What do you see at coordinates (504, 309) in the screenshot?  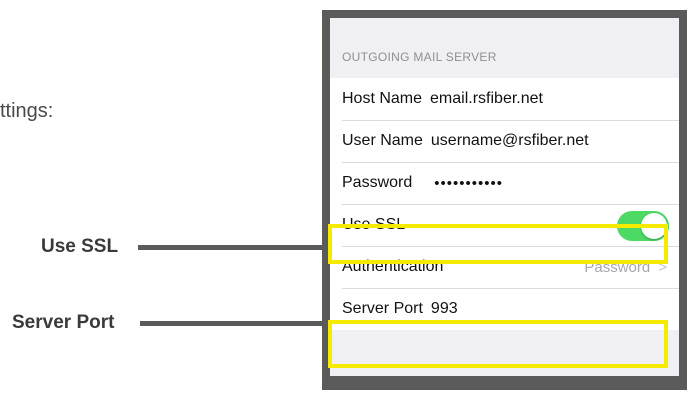 I see `server-port-row: Server Port 993` at bounding box center [504, 309].